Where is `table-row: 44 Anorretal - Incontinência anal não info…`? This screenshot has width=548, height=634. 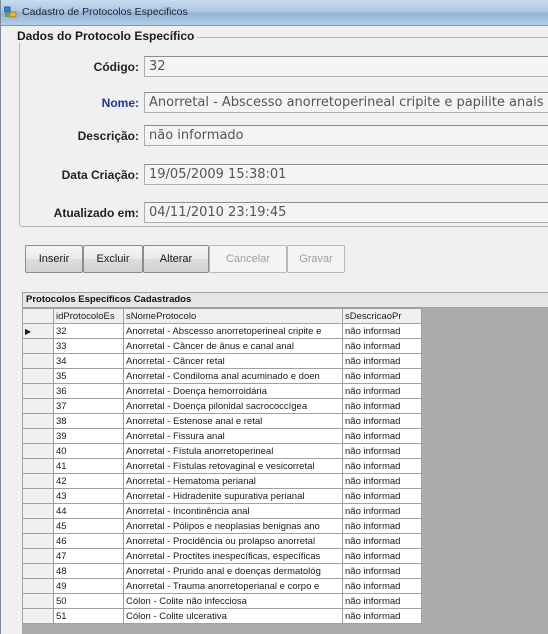 table-row: 44 Anorretal - Incontinência anal não info… is located at coordinates (222, 511).